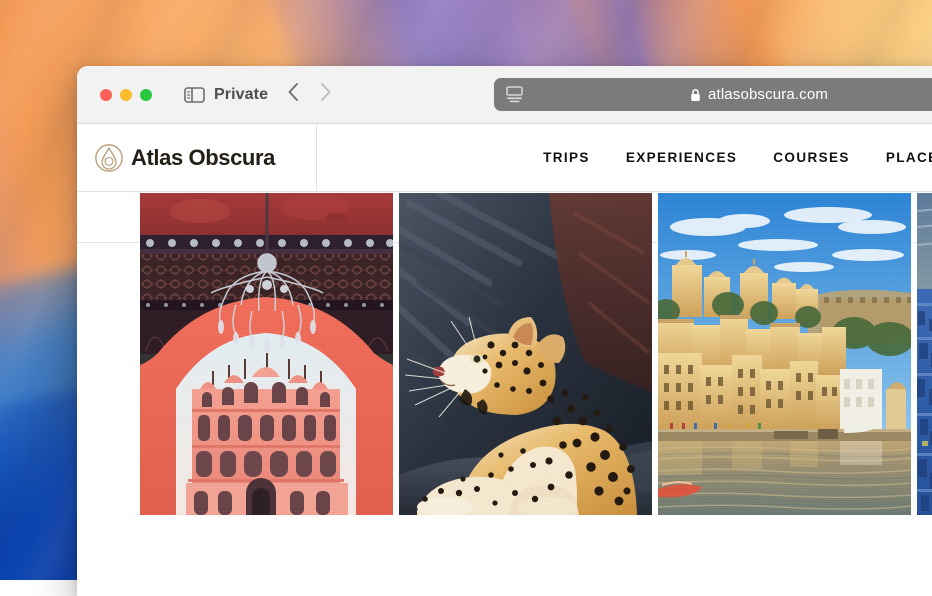  I want to click on leopard-image, so click(525, 354).